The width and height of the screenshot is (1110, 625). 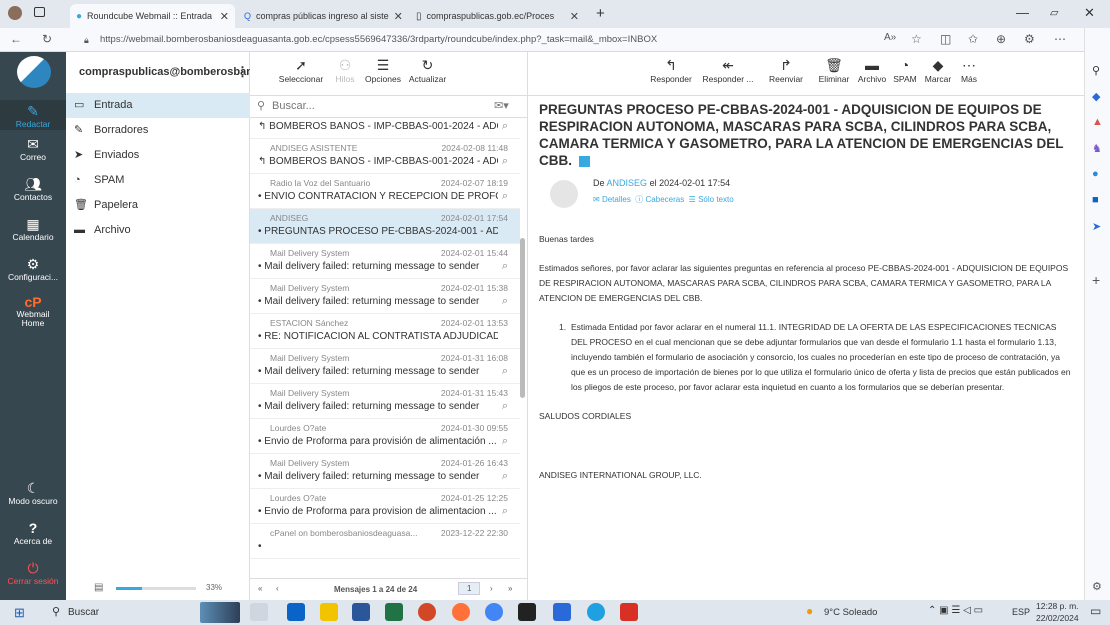 I want to click on tab-roundcube: ● Roundcube Webmail :: Entrada ✕, so click(x=152, y=16).